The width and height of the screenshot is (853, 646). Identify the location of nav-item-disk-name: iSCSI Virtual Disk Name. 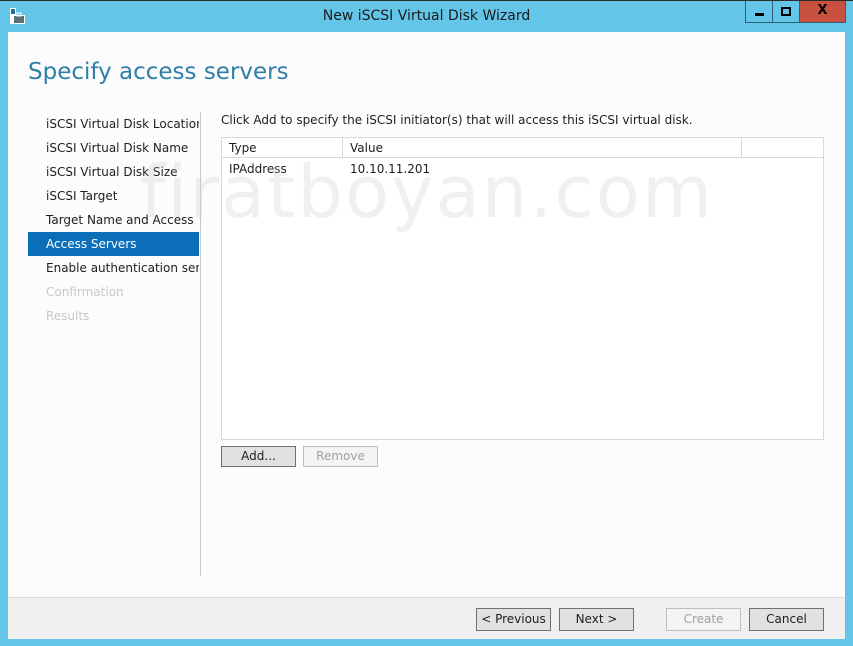
(113, 148).